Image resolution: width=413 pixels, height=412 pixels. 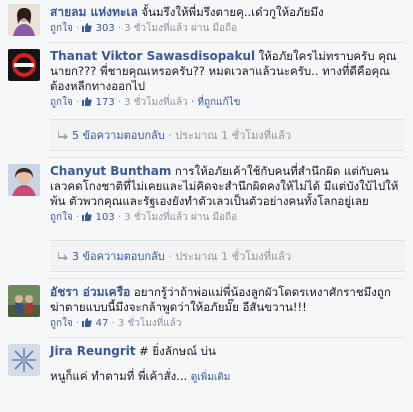 What do you see at coordinates (99, 217) in the screenshot?
I see `like-count: 103` at bounding box center [99, 217].